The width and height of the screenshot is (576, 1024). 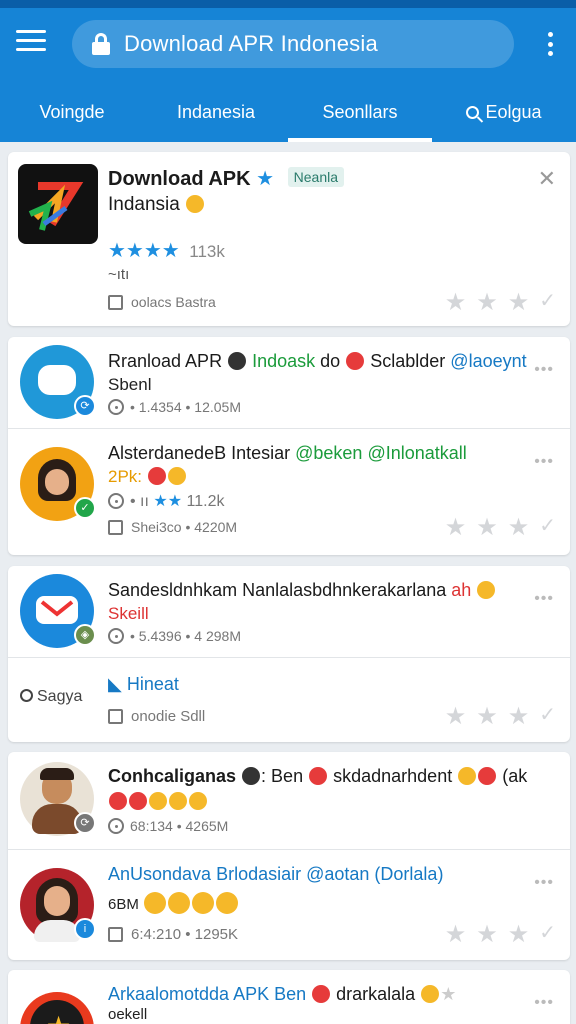 I want to click on title-part: skdadnarhdent, so click(x=393, y=776).